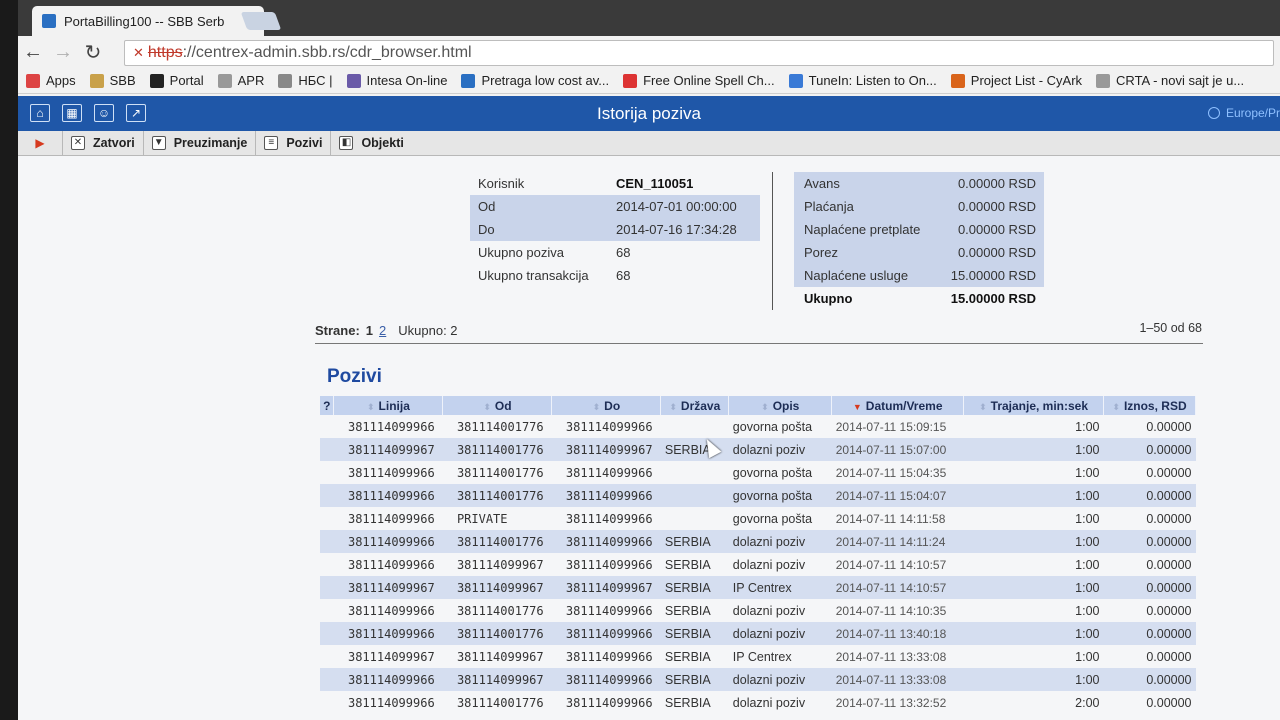 This screenshot has width=1280, height=720. I want to click on bookmark-item: SBB, so click(112, 80).